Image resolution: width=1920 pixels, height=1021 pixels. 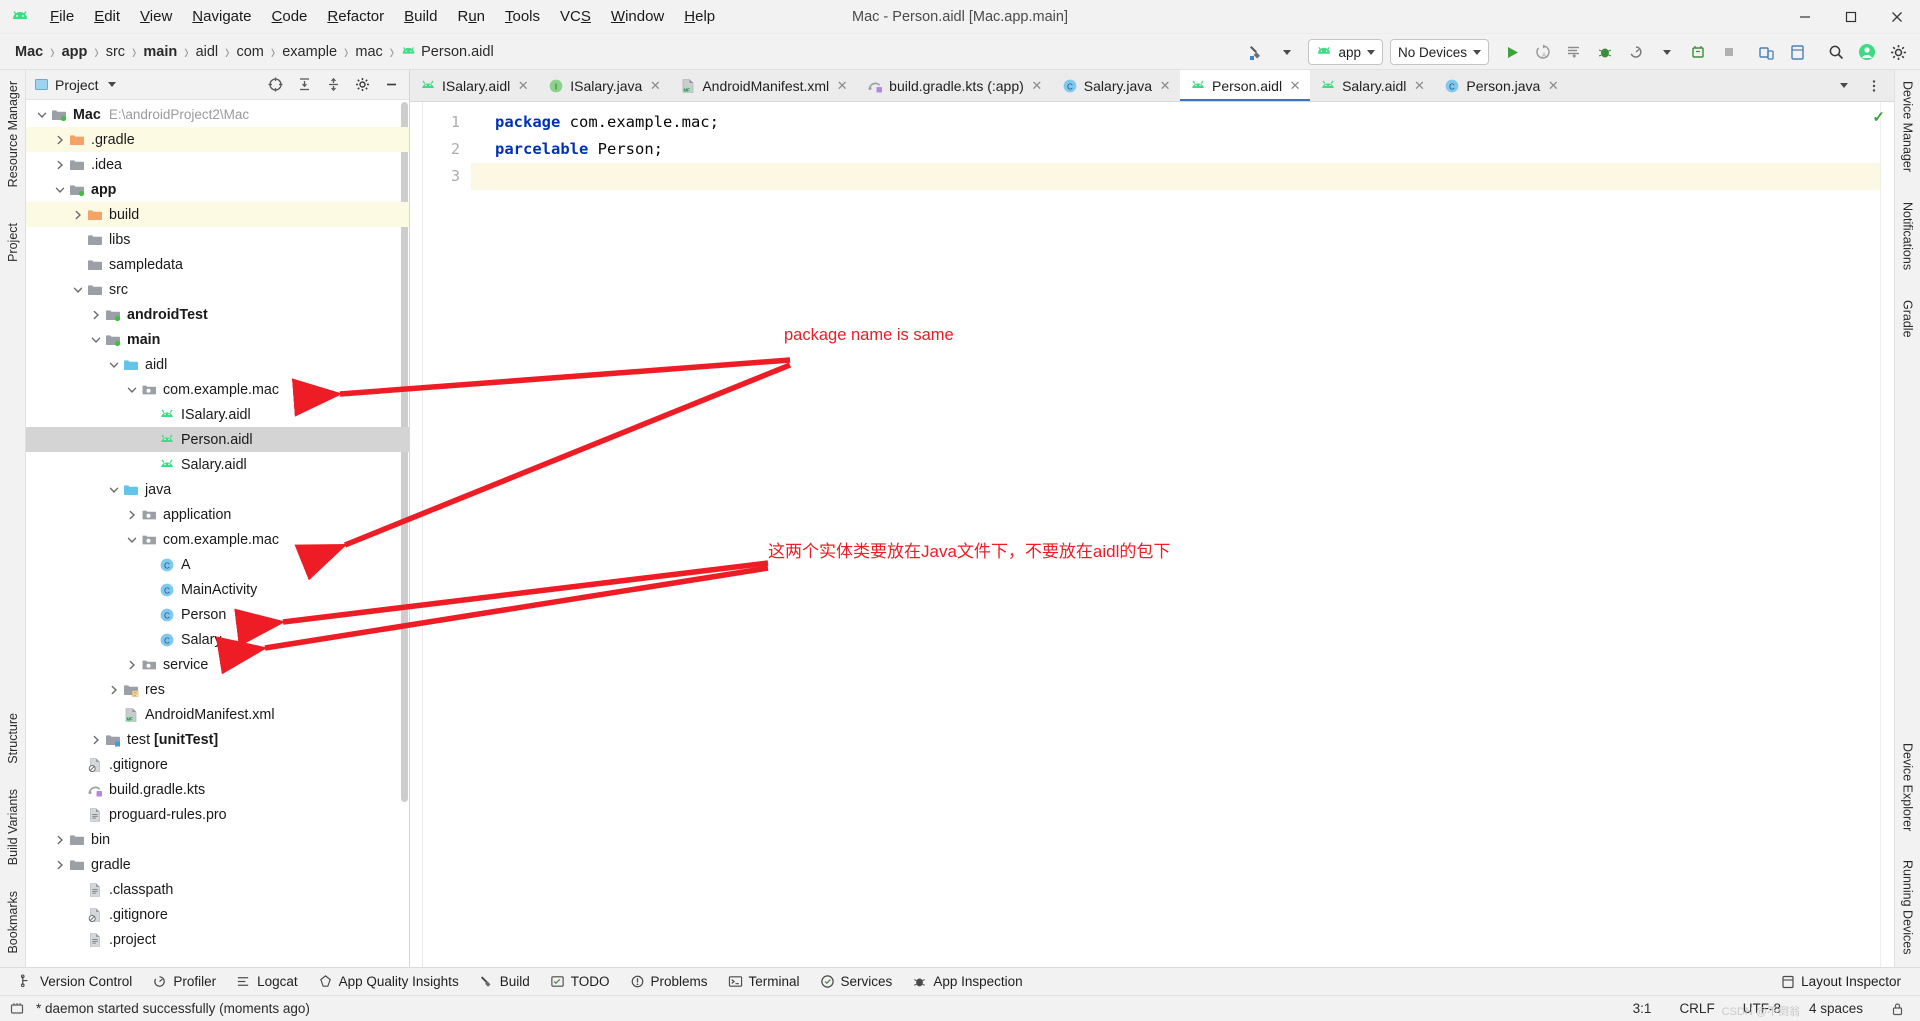 I want to click on bottom-item-layout-inspector: Layout Inspector, so click(x=1841, y=981).